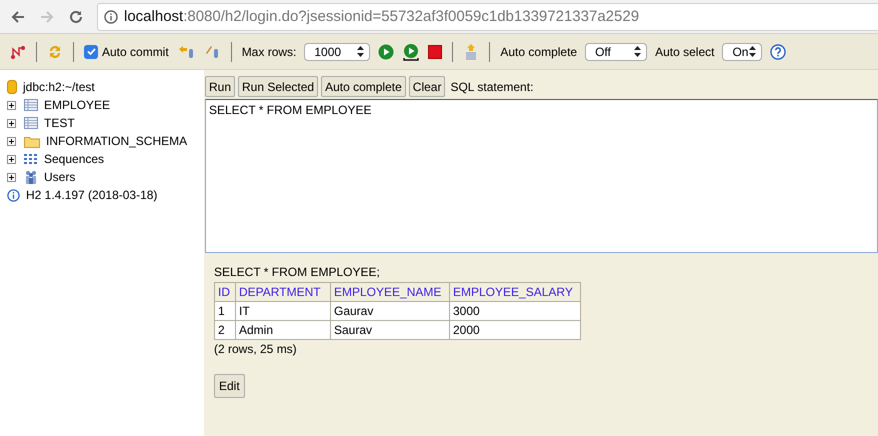 The image size is (878, 436). Describe the element at coordinates (220, 86) in the screenshot. I see `query-button: Run` at that location.